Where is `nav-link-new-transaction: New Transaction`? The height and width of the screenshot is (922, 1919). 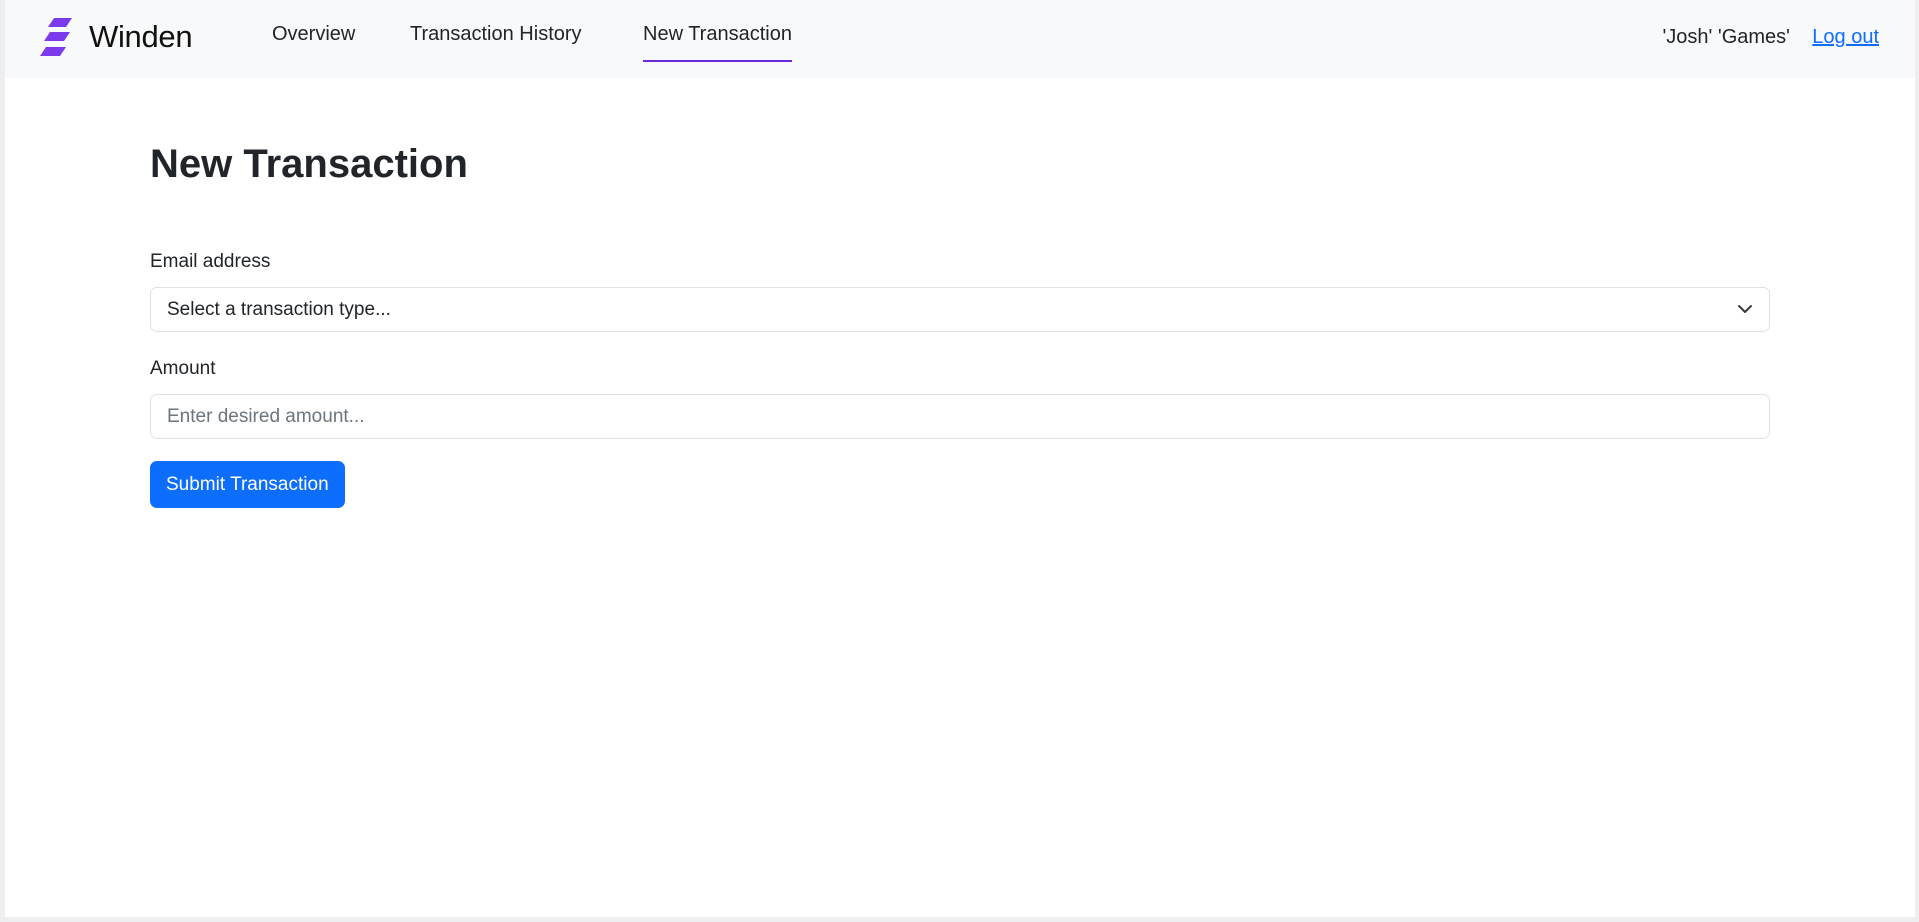 nav-link-new-transaction: New Transaction is located at coordinates (717, 42).